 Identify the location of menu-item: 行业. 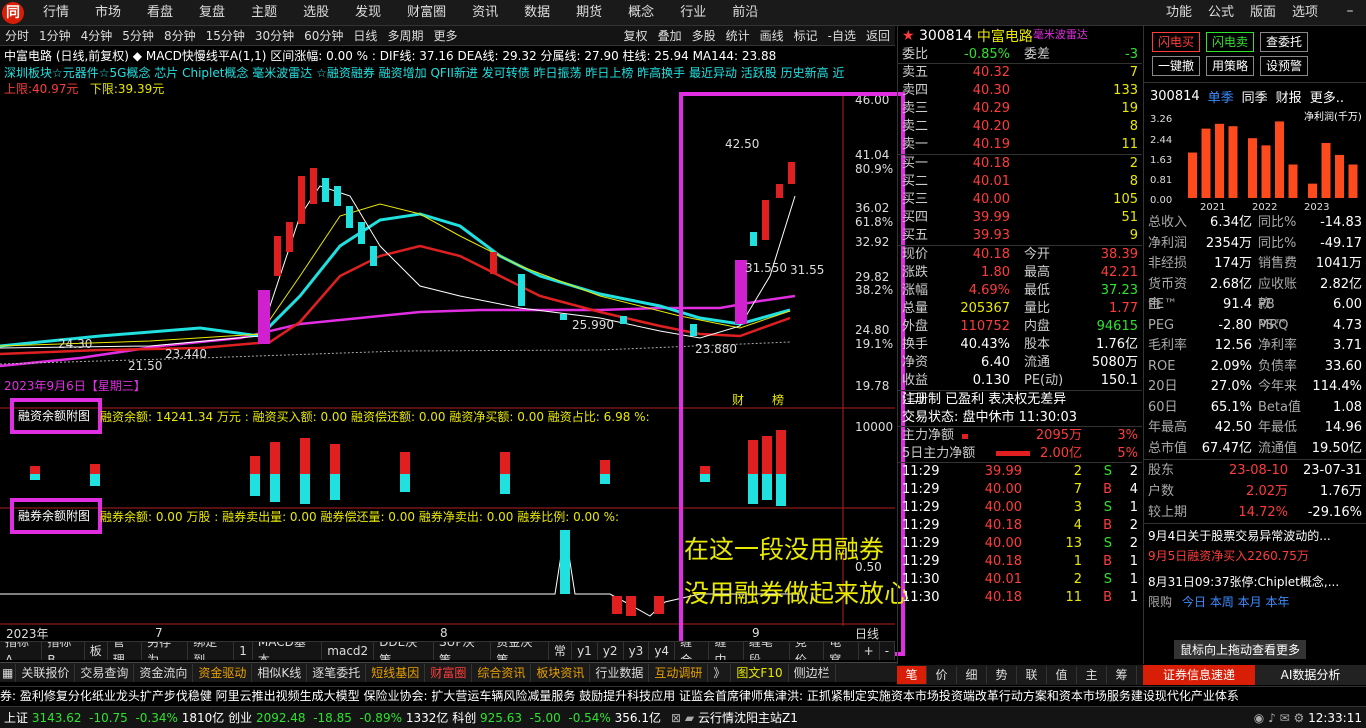
(693, 13).